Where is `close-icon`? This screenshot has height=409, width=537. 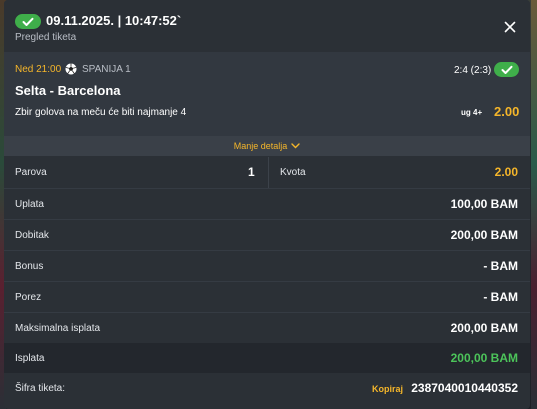 close-icon is located at coordinates (510, 27).